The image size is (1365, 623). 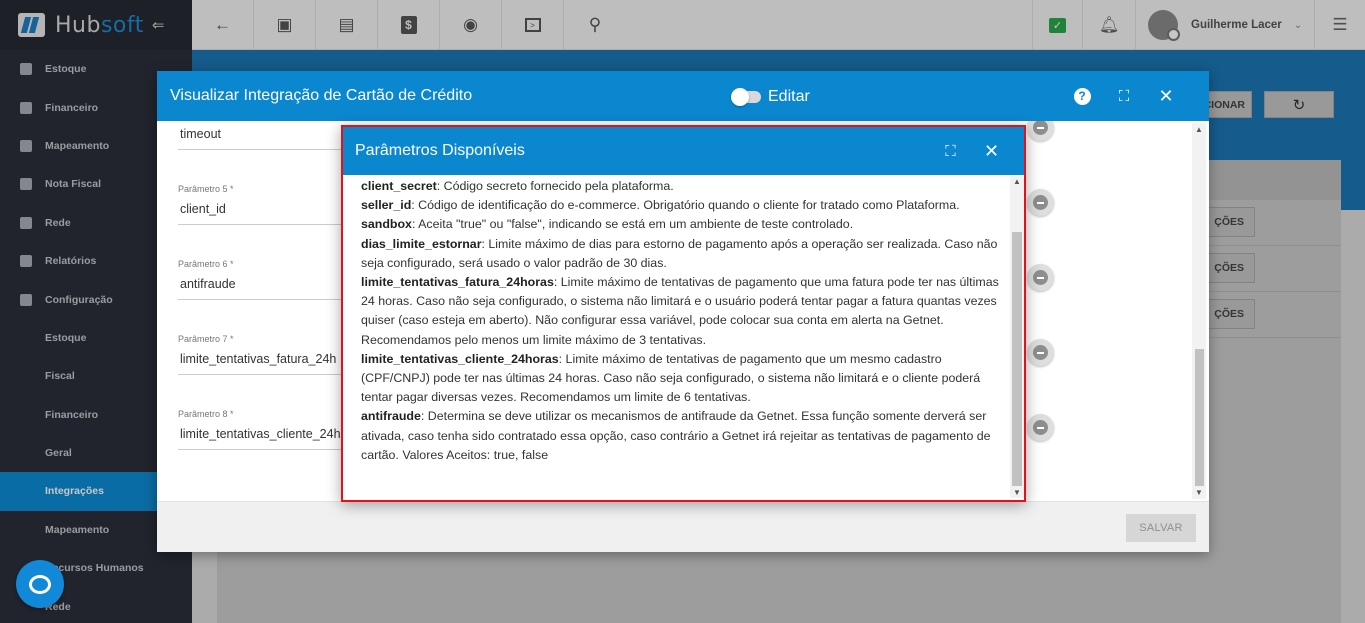 I want to click on parameters-modal-icons: ⛶ ✕, so click(x=971, y=151).